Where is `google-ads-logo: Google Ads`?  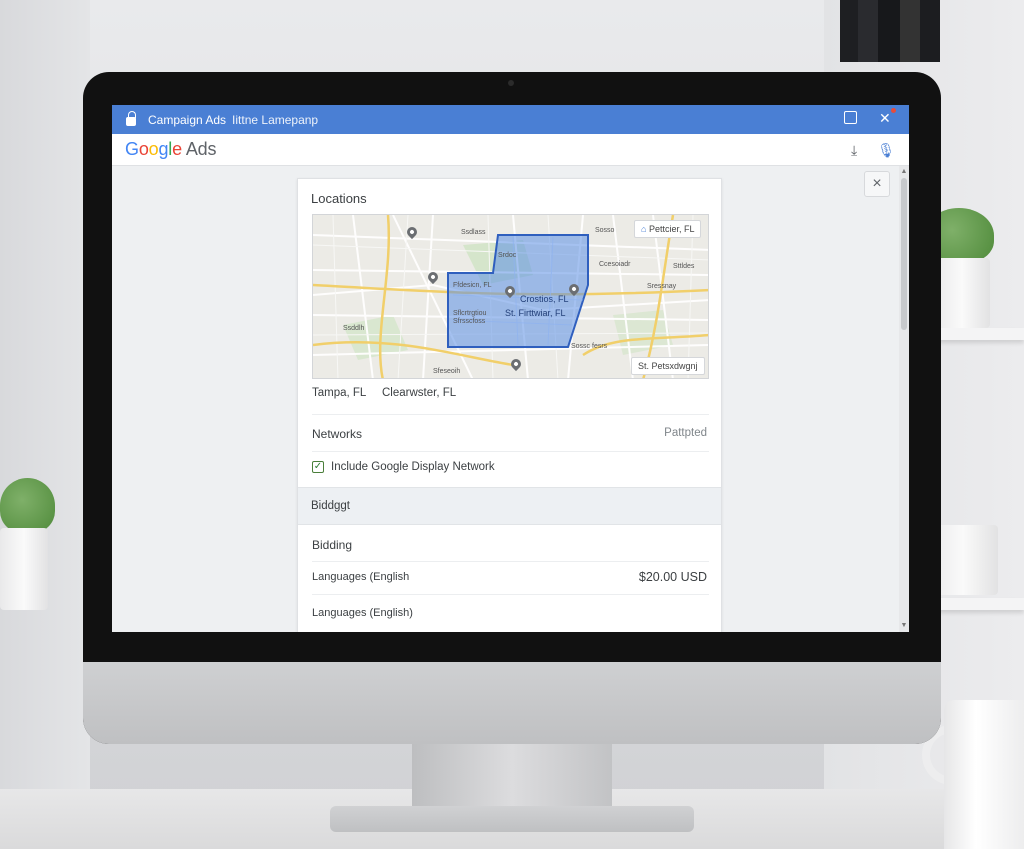 google-ads-logo: Google Ads is located at coordinates (170, 149).